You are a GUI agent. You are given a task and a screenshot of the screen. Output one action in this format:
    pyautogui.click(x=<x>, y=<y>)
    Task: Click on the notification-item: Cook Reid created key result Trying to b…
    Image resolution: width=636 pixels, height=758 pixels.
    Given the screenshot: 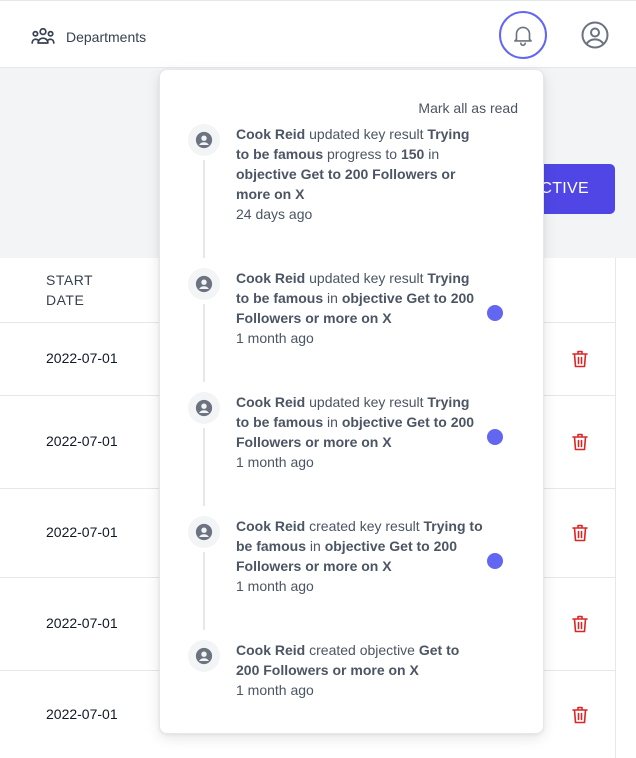 What is the action you would take?
    pyautogui.click(x=353, y=576)
    